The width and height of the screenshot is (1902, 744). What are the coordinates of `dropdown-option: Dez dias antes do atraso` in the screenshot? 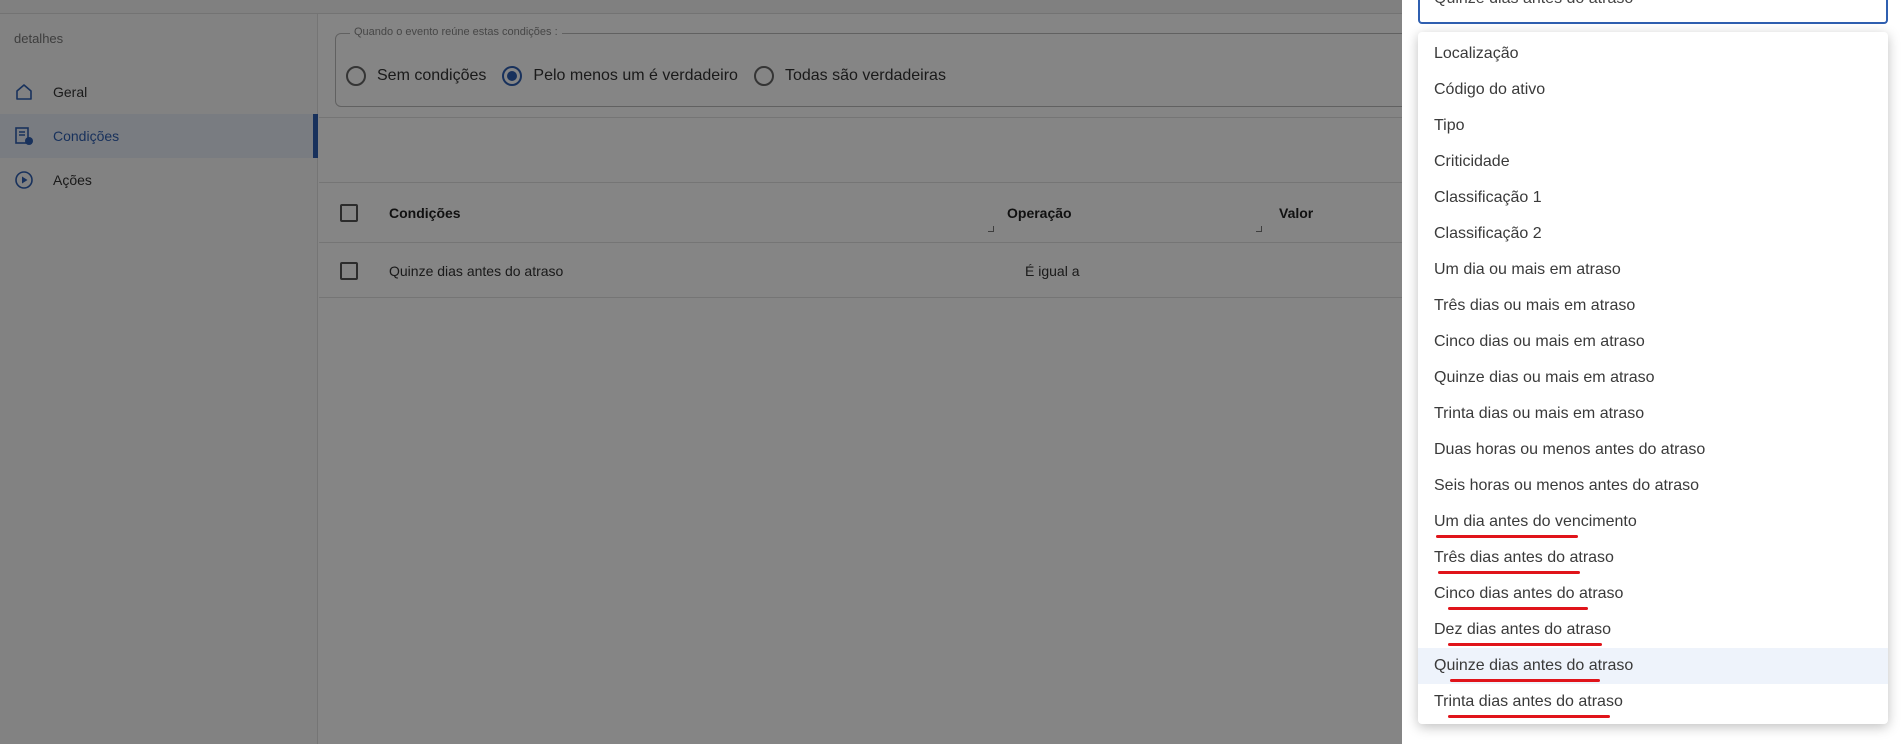 It's located at (1653, 630).